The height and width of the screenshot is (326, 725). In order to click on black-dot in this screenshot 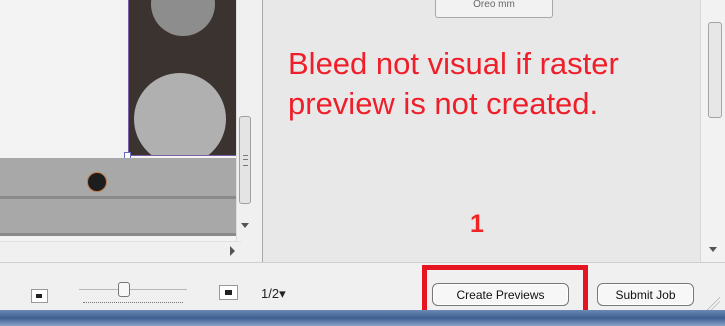, I will do `click(97, 182)`.